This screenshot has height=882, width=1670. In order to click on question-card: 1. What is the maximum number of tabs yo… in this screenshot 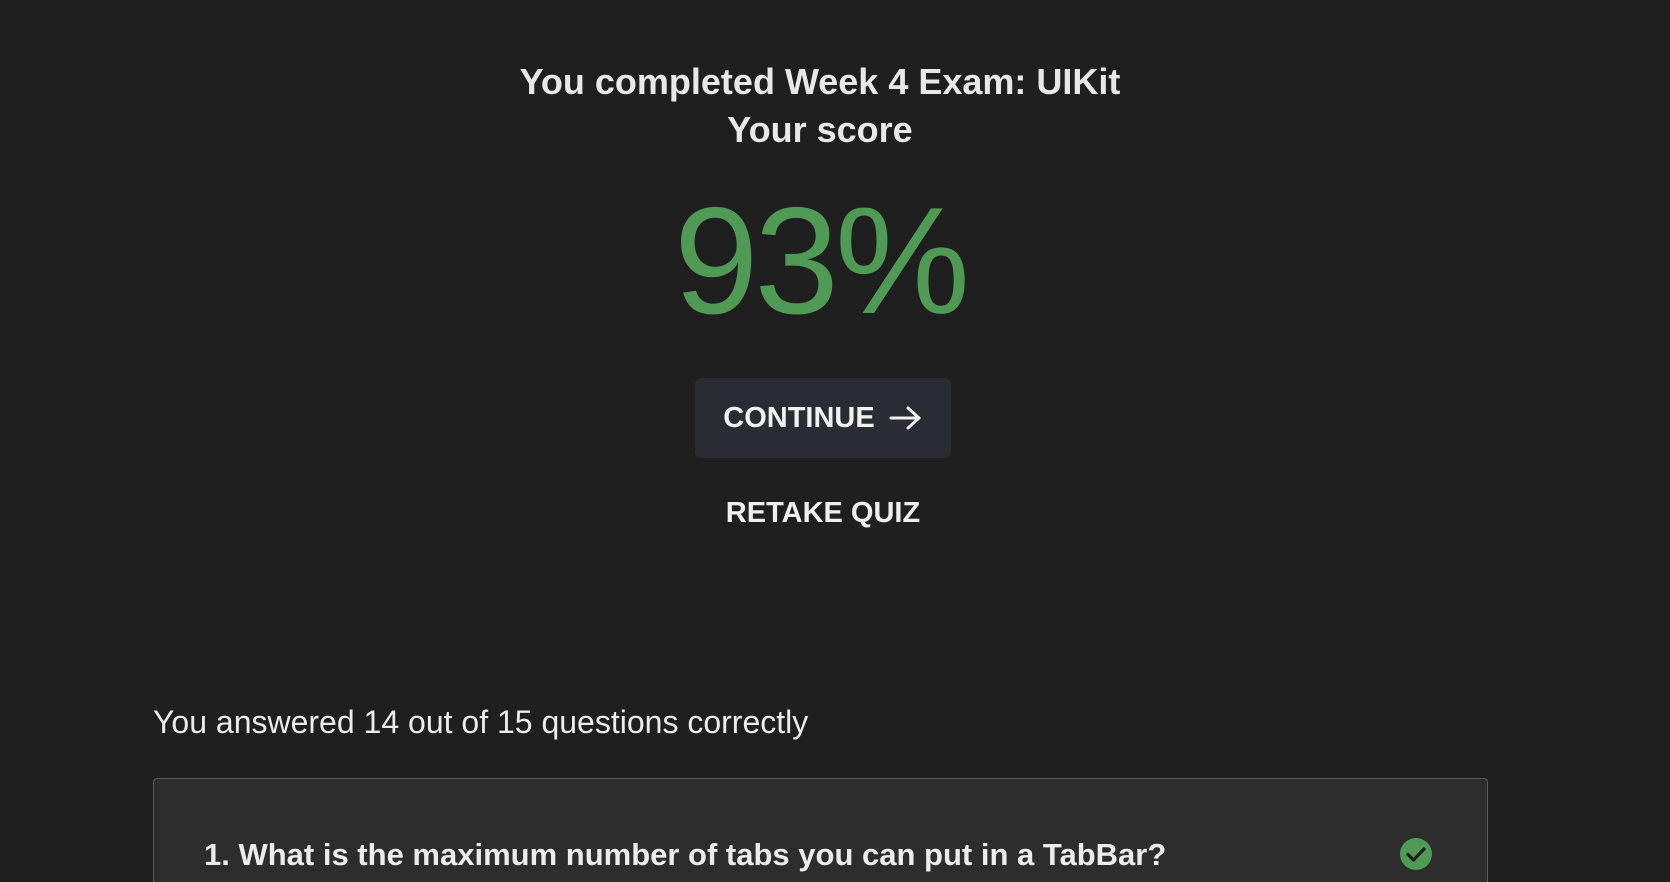, I will do `click(820, 830)`.